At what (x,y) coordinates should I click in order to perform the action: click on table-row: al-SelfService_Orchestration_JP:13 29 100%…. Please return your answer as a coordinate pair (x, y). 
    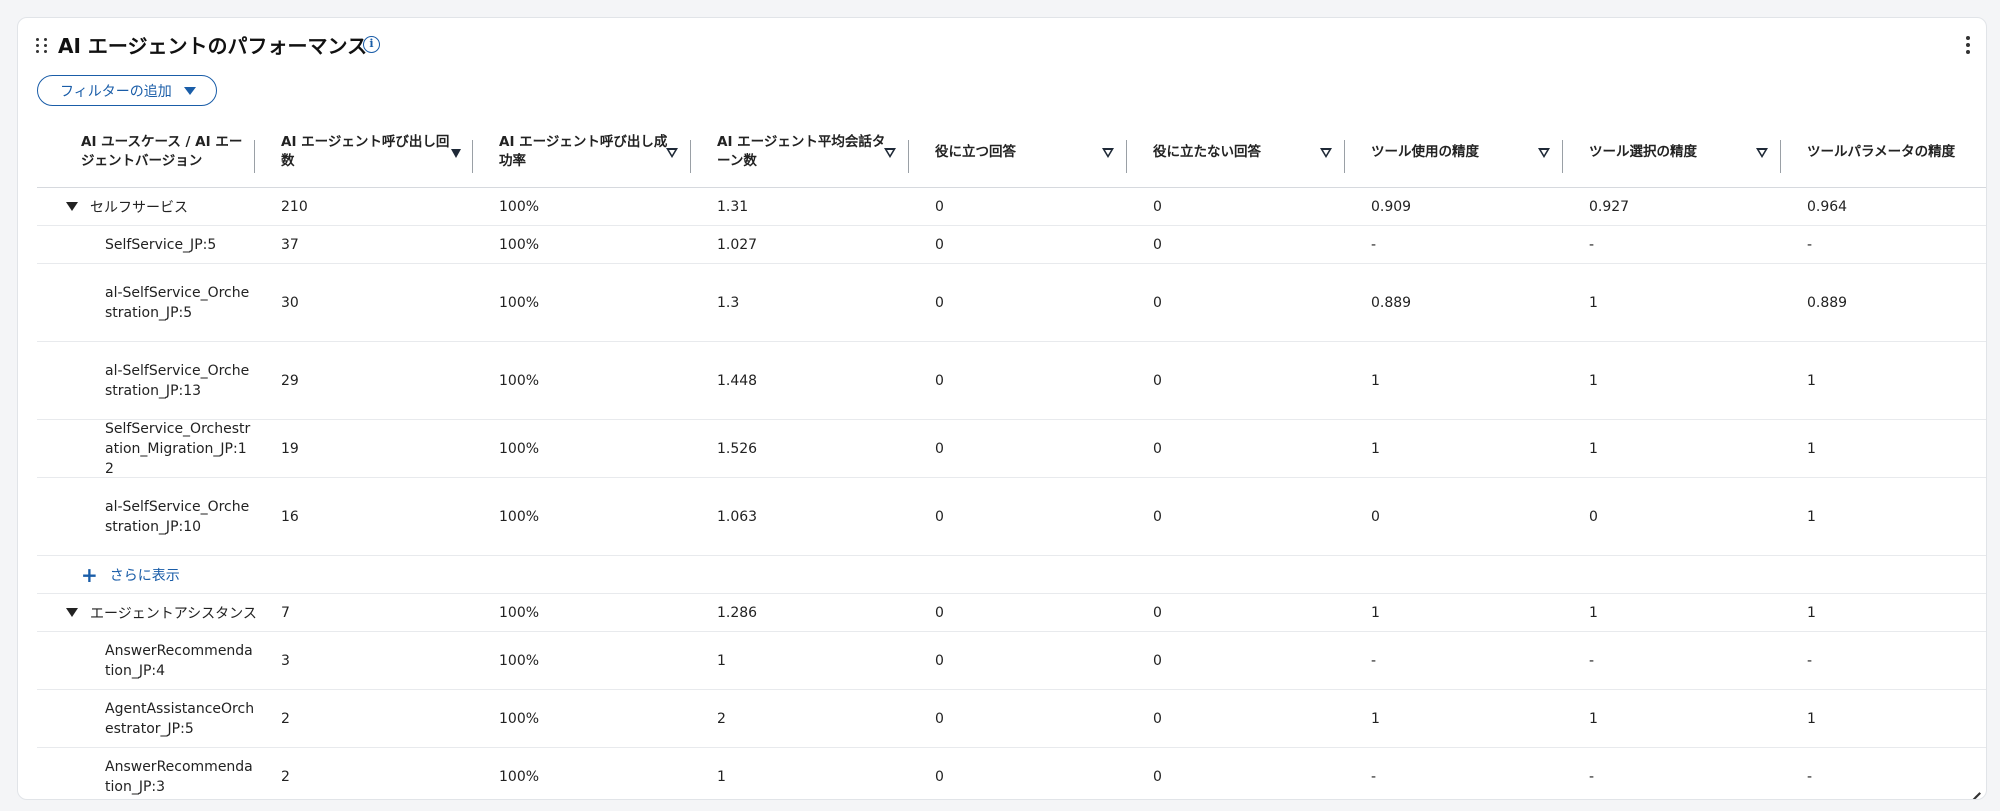
    Looking at the image, I should click on (1011, 381).